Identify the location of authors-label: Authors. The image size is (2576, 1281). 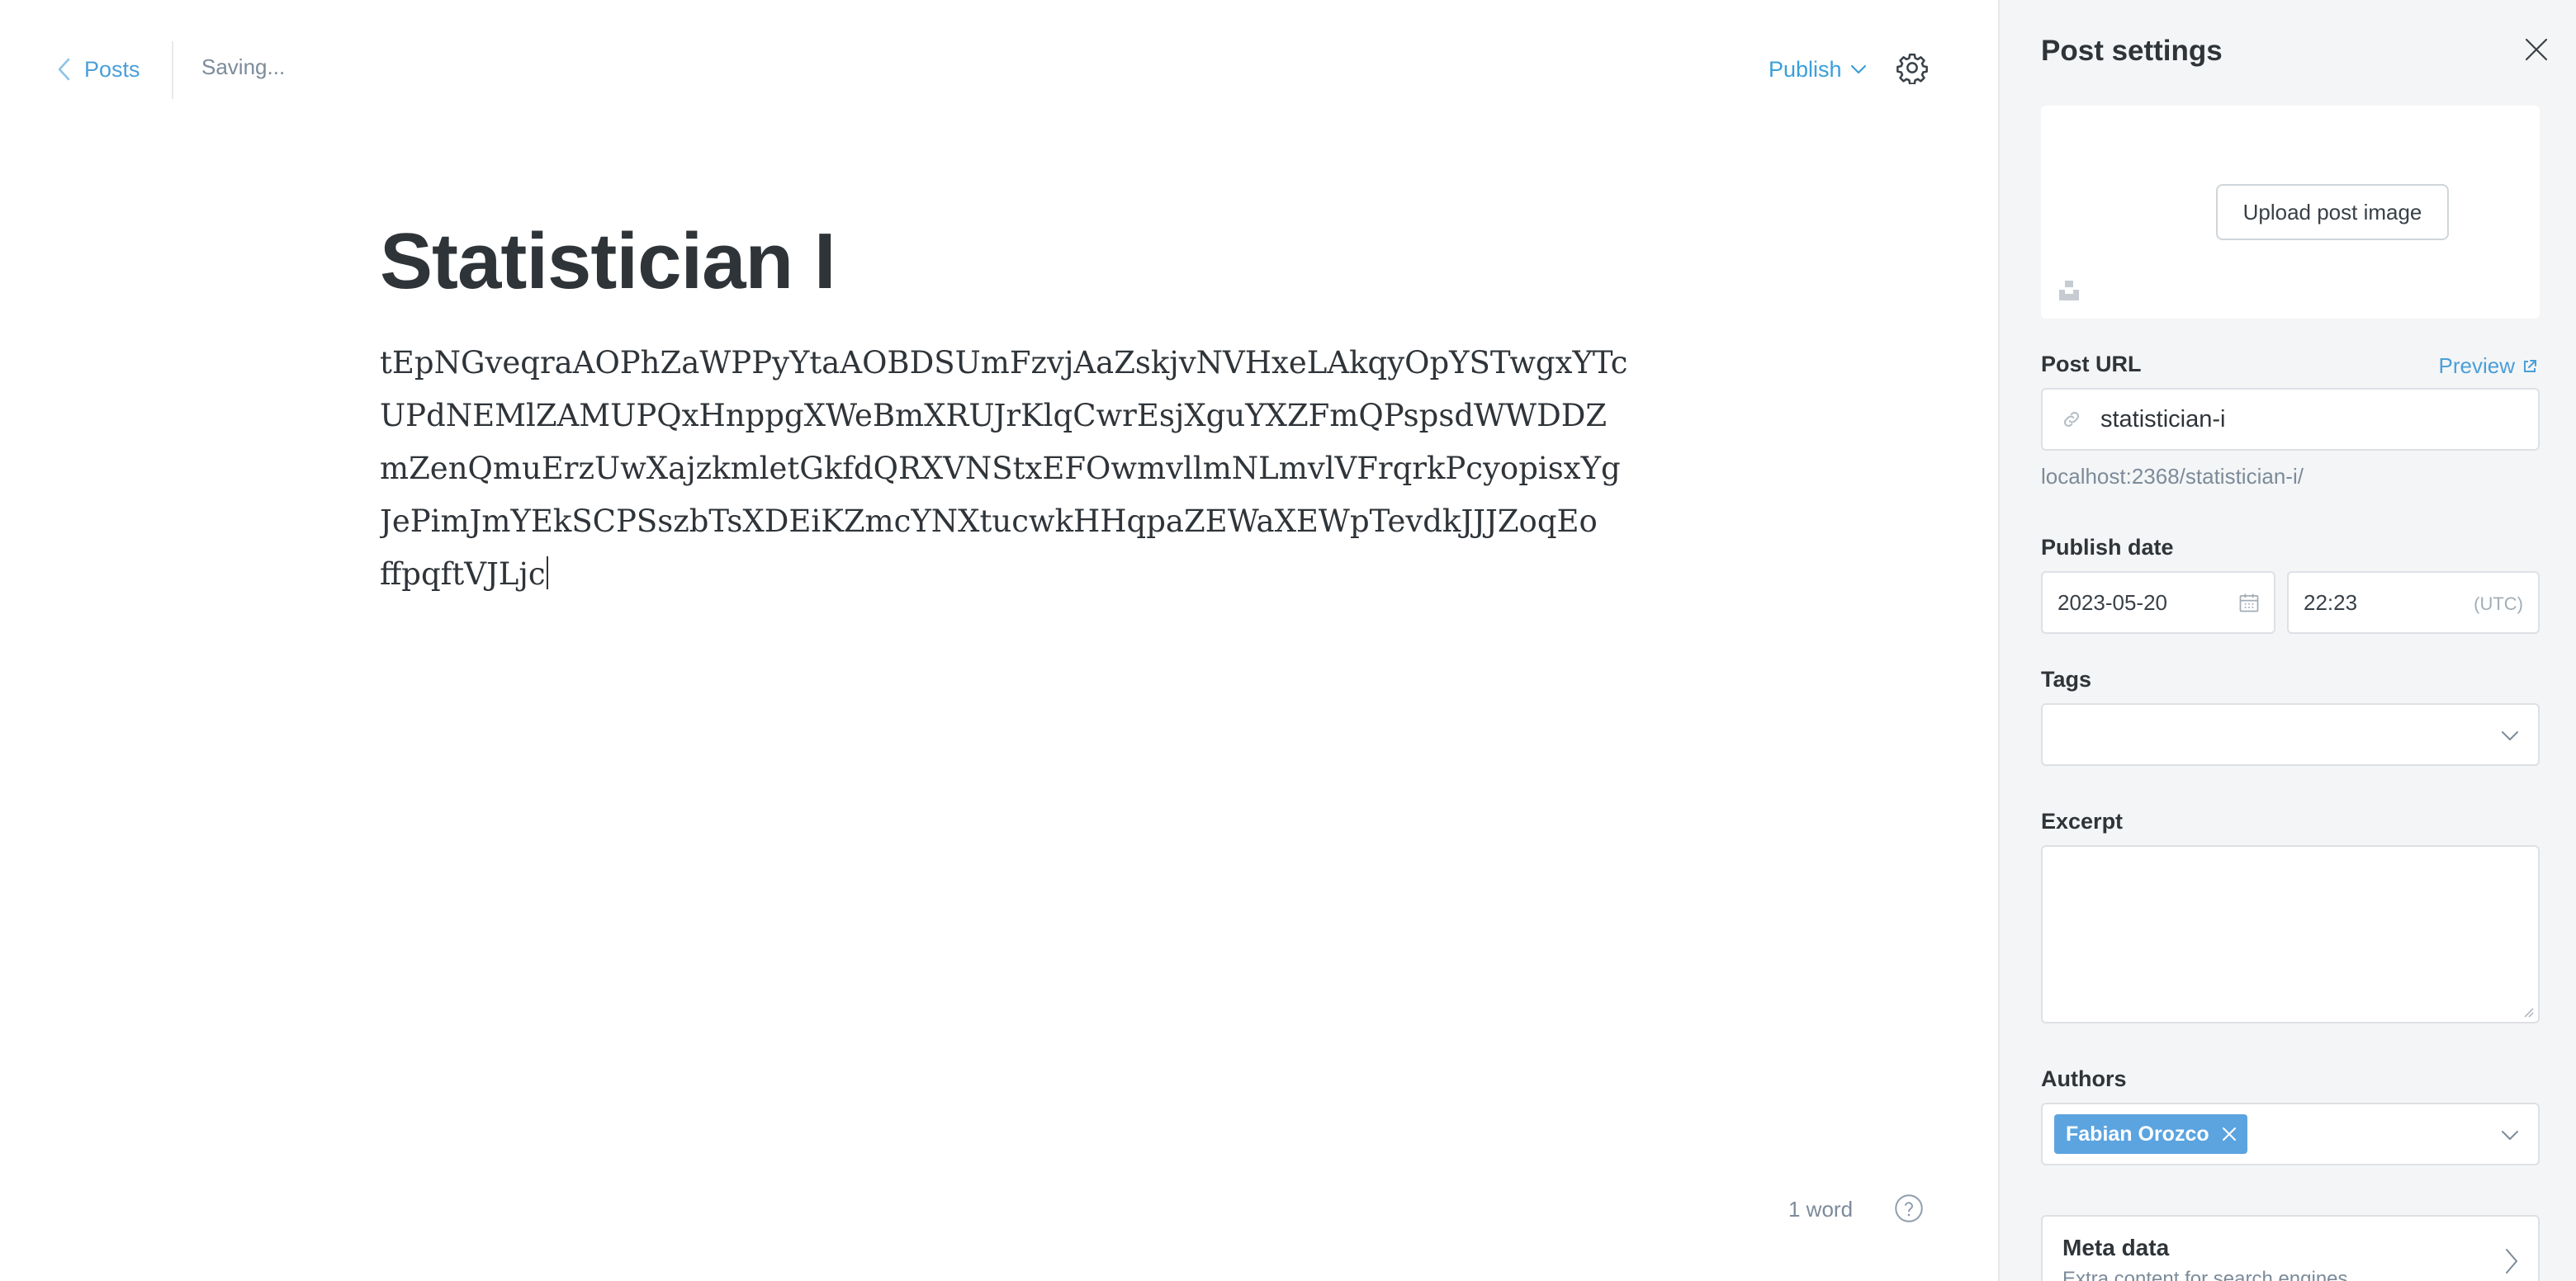
(2084, 1078).